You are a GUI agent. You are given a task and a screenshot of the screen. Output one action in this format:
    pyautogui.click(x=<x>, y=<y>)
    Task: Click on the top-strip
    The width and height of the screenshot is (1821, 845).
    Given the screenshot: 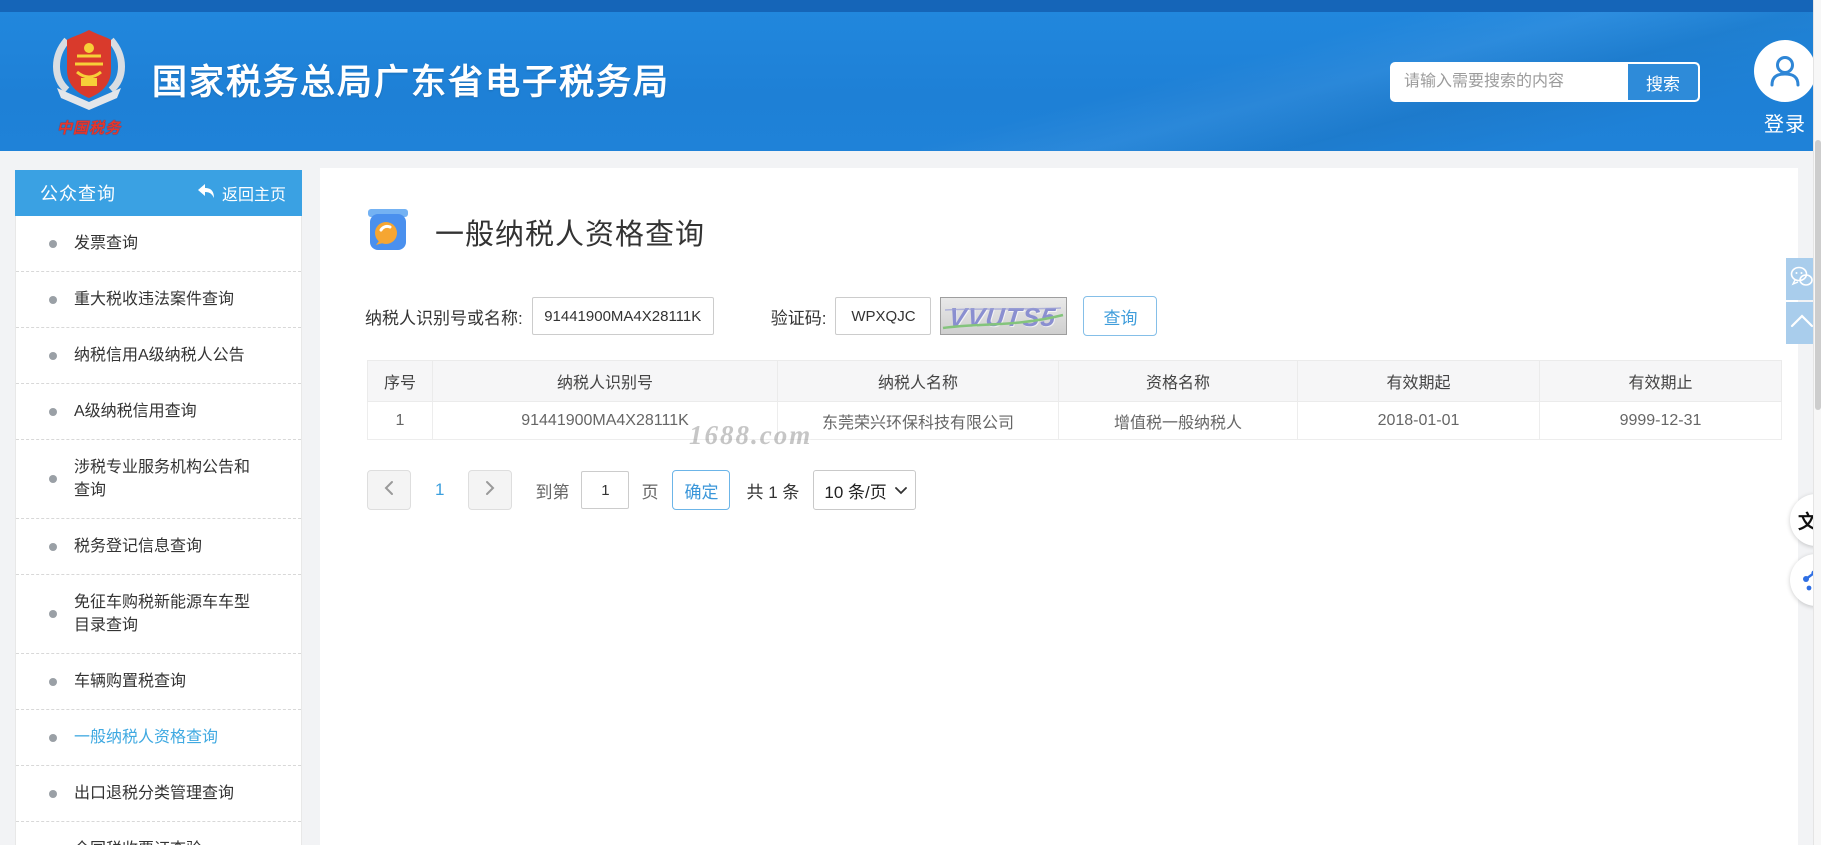 What is the action you would take?
    pyautogui.click(x=910, y=6)
    